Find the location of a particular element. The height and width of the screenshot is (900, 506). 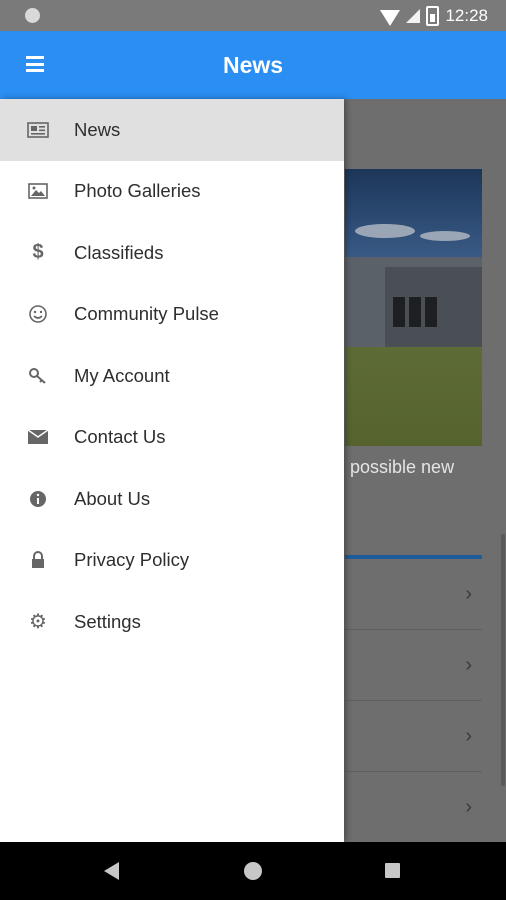

home-icon is located at coordinates (253, 871).